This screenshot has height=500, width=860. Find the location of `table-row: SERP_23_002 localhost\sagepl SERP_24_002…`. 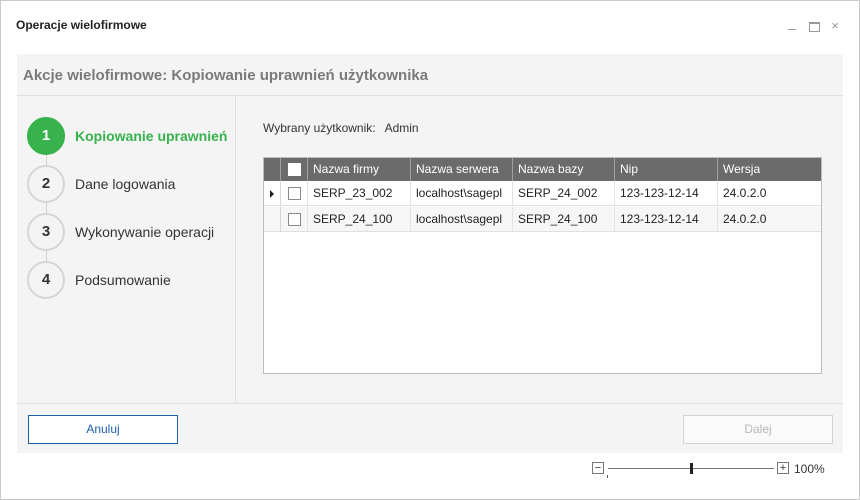

table-row: SERP_23_002 localhost\sagepl SERP_24_002… is located at coordinates (542, 193).